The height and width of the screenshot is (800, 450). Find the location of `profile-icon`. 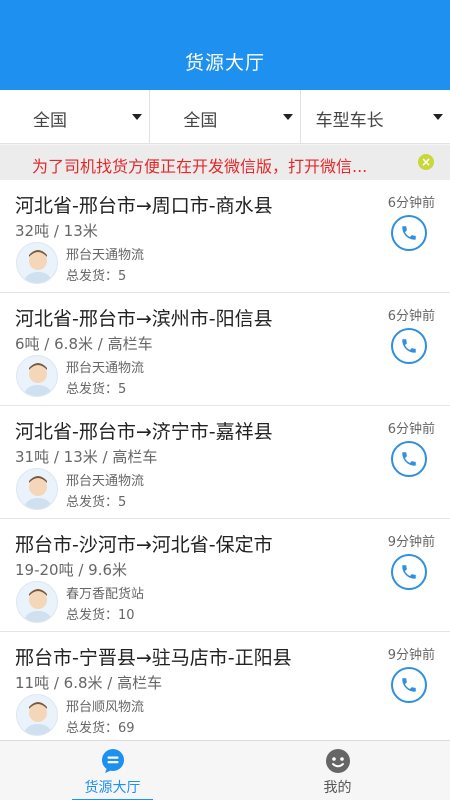

profile-icon is located at coordinates (337, 761).